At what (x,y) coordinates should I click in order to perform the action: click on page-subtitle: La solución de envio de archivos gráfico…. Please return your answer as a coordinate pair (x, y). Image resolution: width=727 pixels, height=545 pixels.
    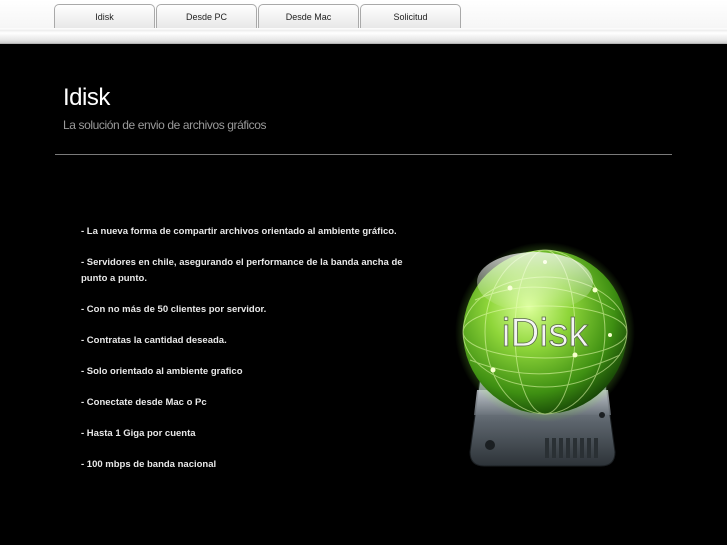
    Looking at the image, I should click on (165, 125).